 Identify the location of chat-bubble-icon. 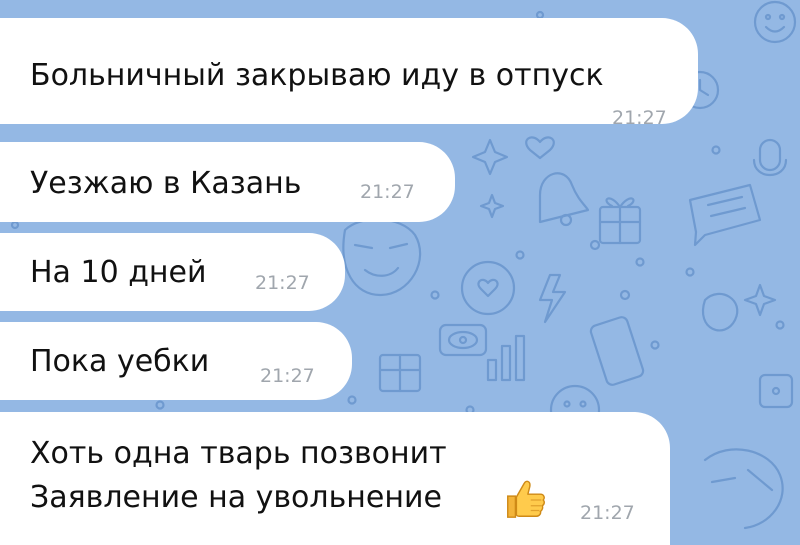
(725, 215).